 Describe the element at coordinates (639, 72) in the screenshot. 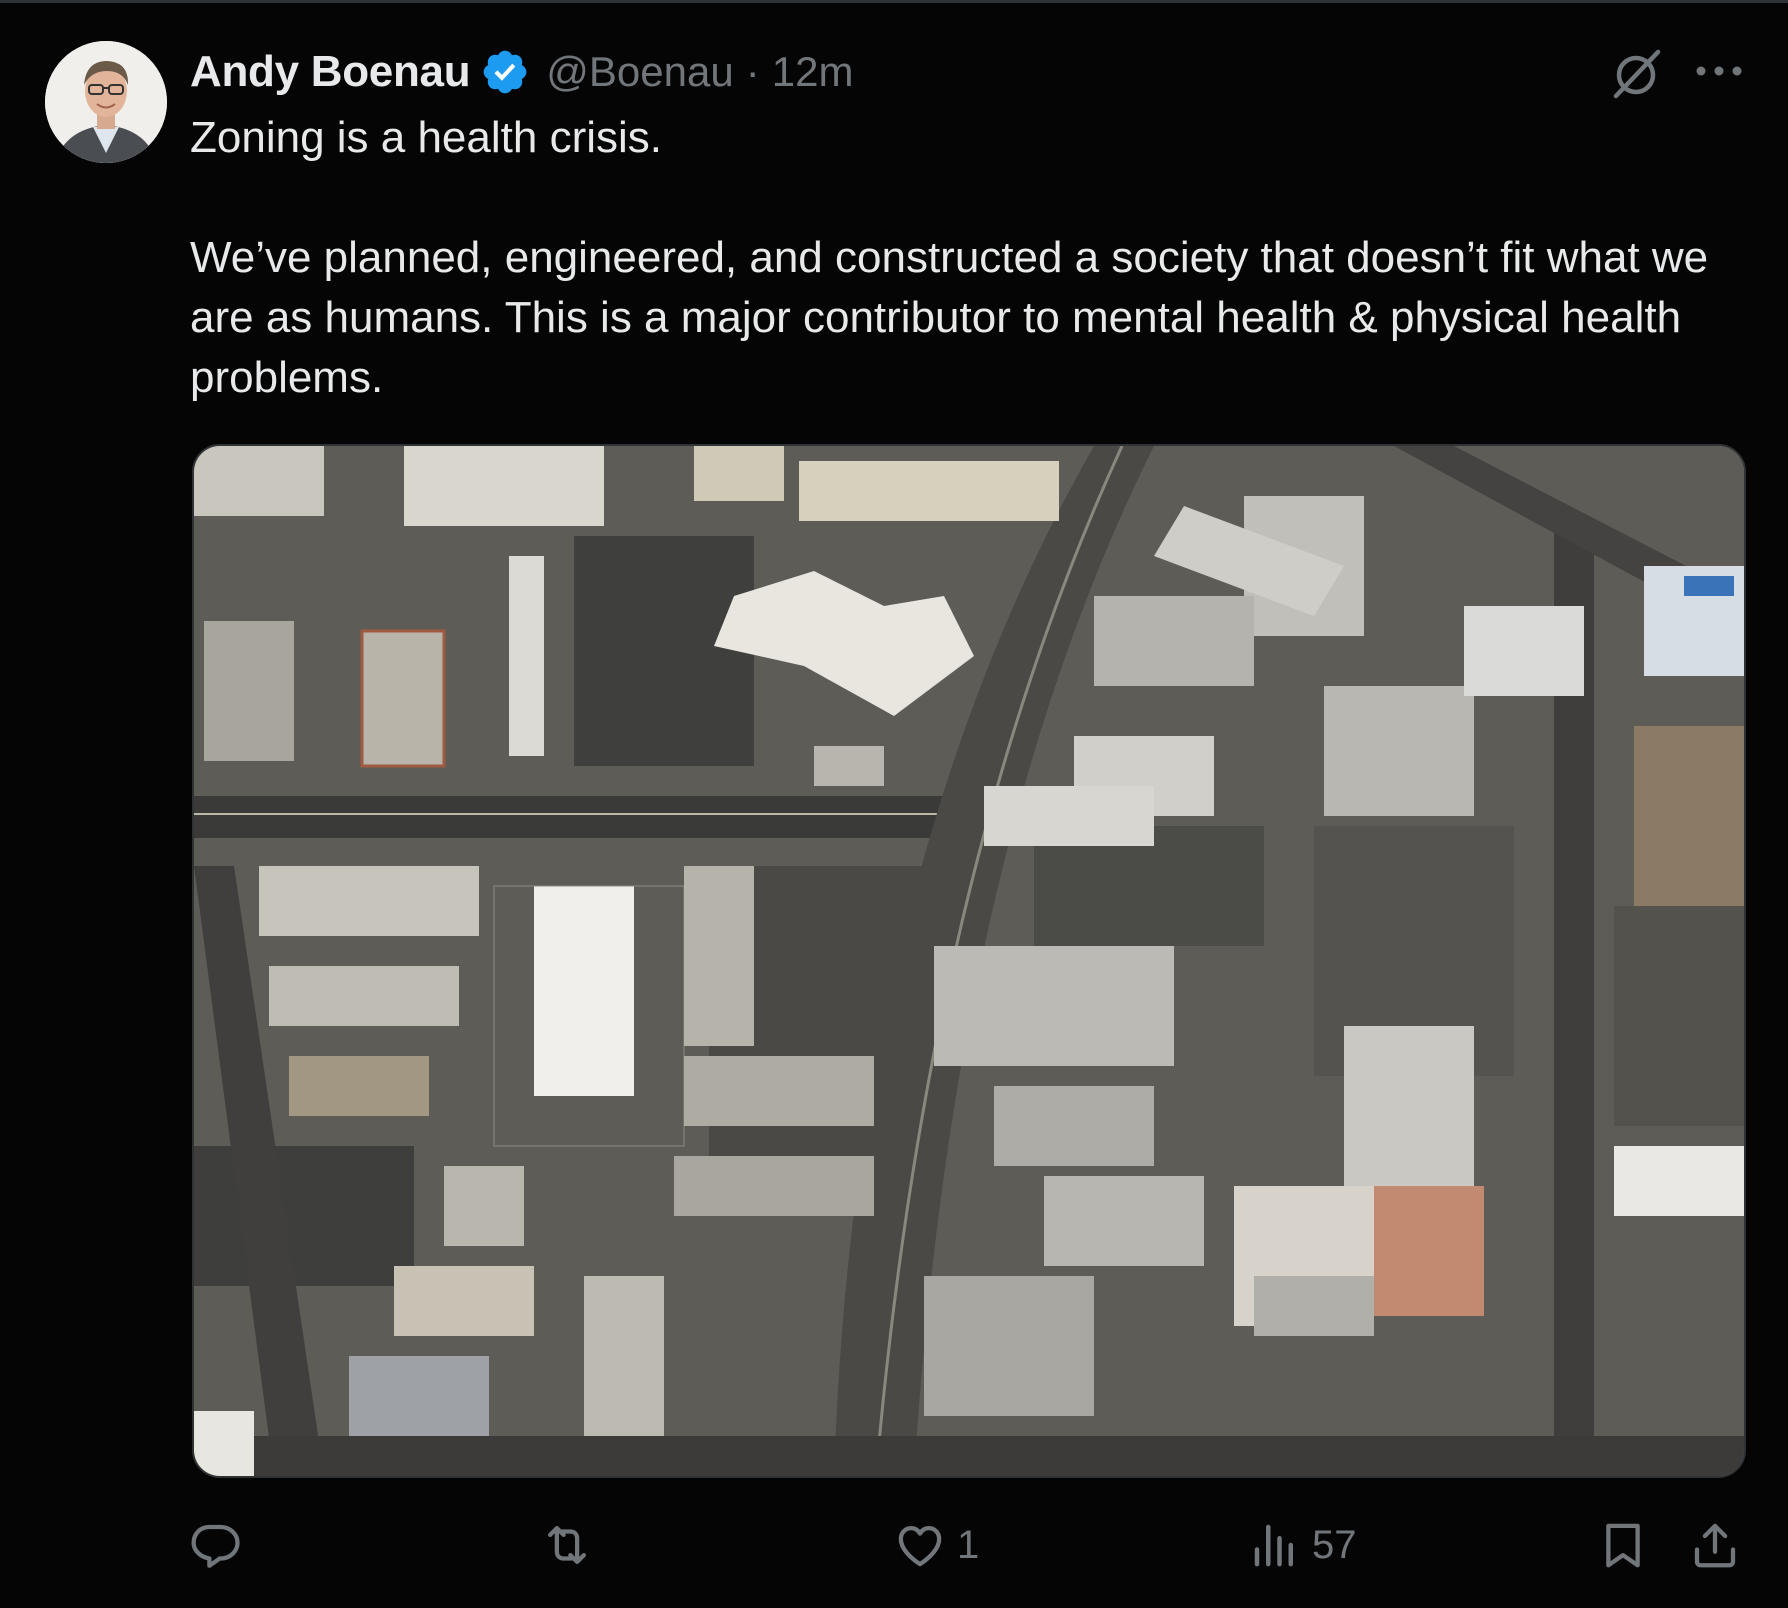

I see `author-handle: @Boenau` at that location.